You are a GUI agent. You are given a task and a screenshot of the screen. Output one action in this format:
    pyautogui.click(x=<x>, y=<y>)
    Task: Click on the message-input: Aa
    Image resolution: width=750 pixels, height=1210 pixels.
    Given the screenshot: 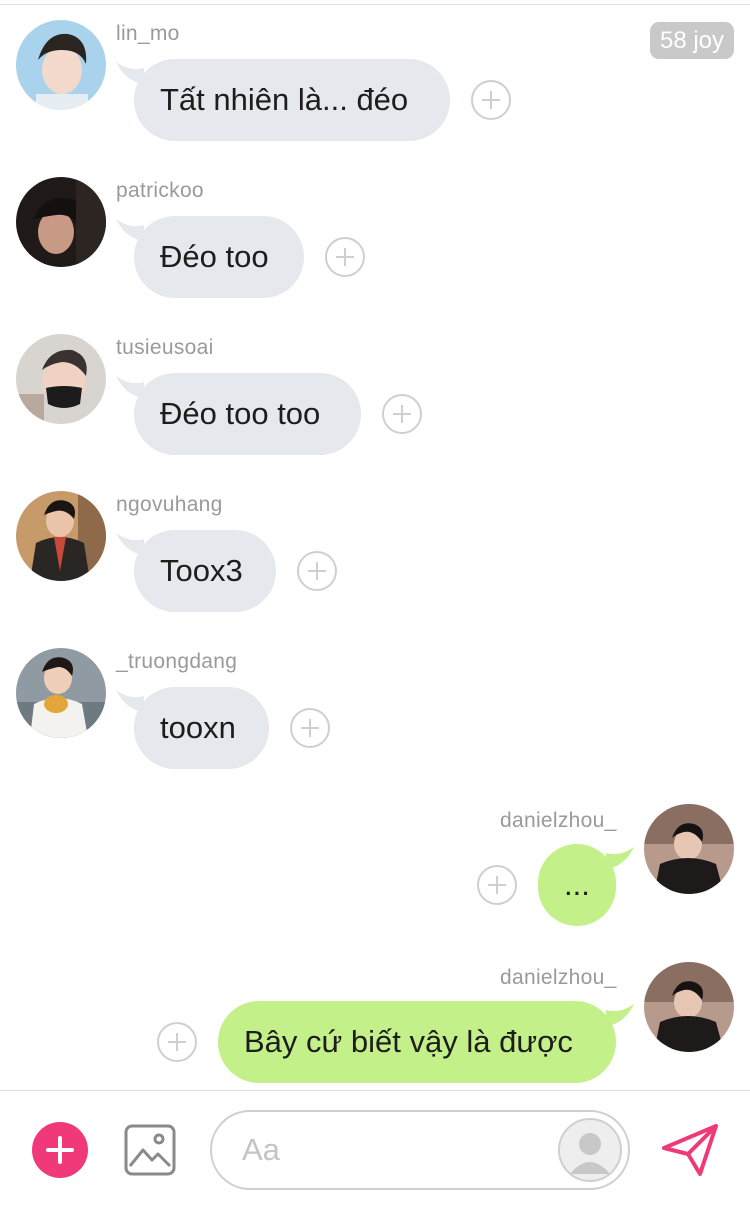 What is the action you would take?
    pyautogui.click(x=420, y=1150)
    